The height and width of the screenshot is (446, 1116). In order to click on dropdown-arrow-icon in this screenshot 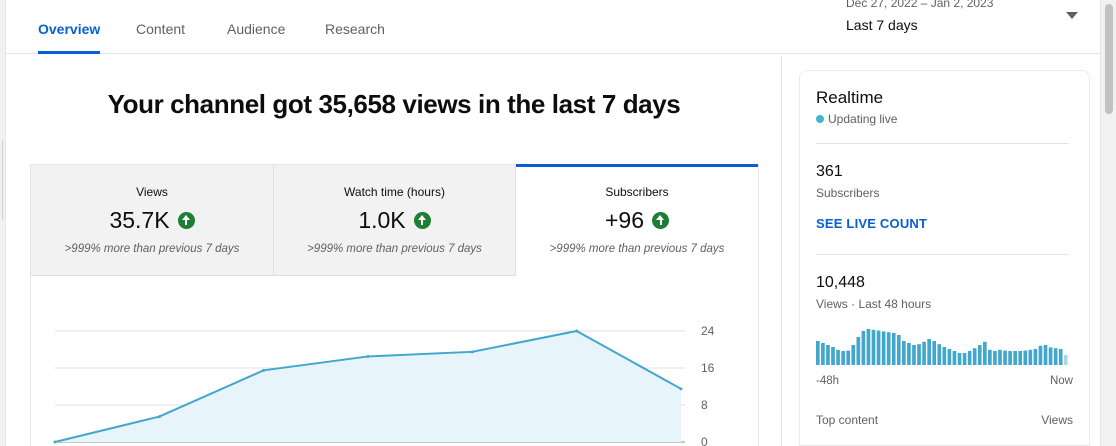, I will do `click(1072, 15)`.